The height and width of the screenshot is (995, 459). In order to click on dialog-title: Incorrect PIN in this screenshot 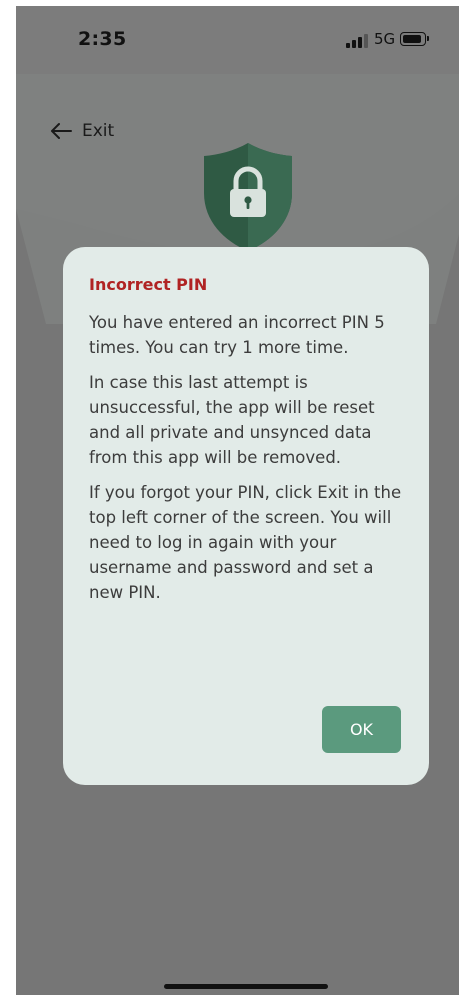, I will do `click(148, 284)`.